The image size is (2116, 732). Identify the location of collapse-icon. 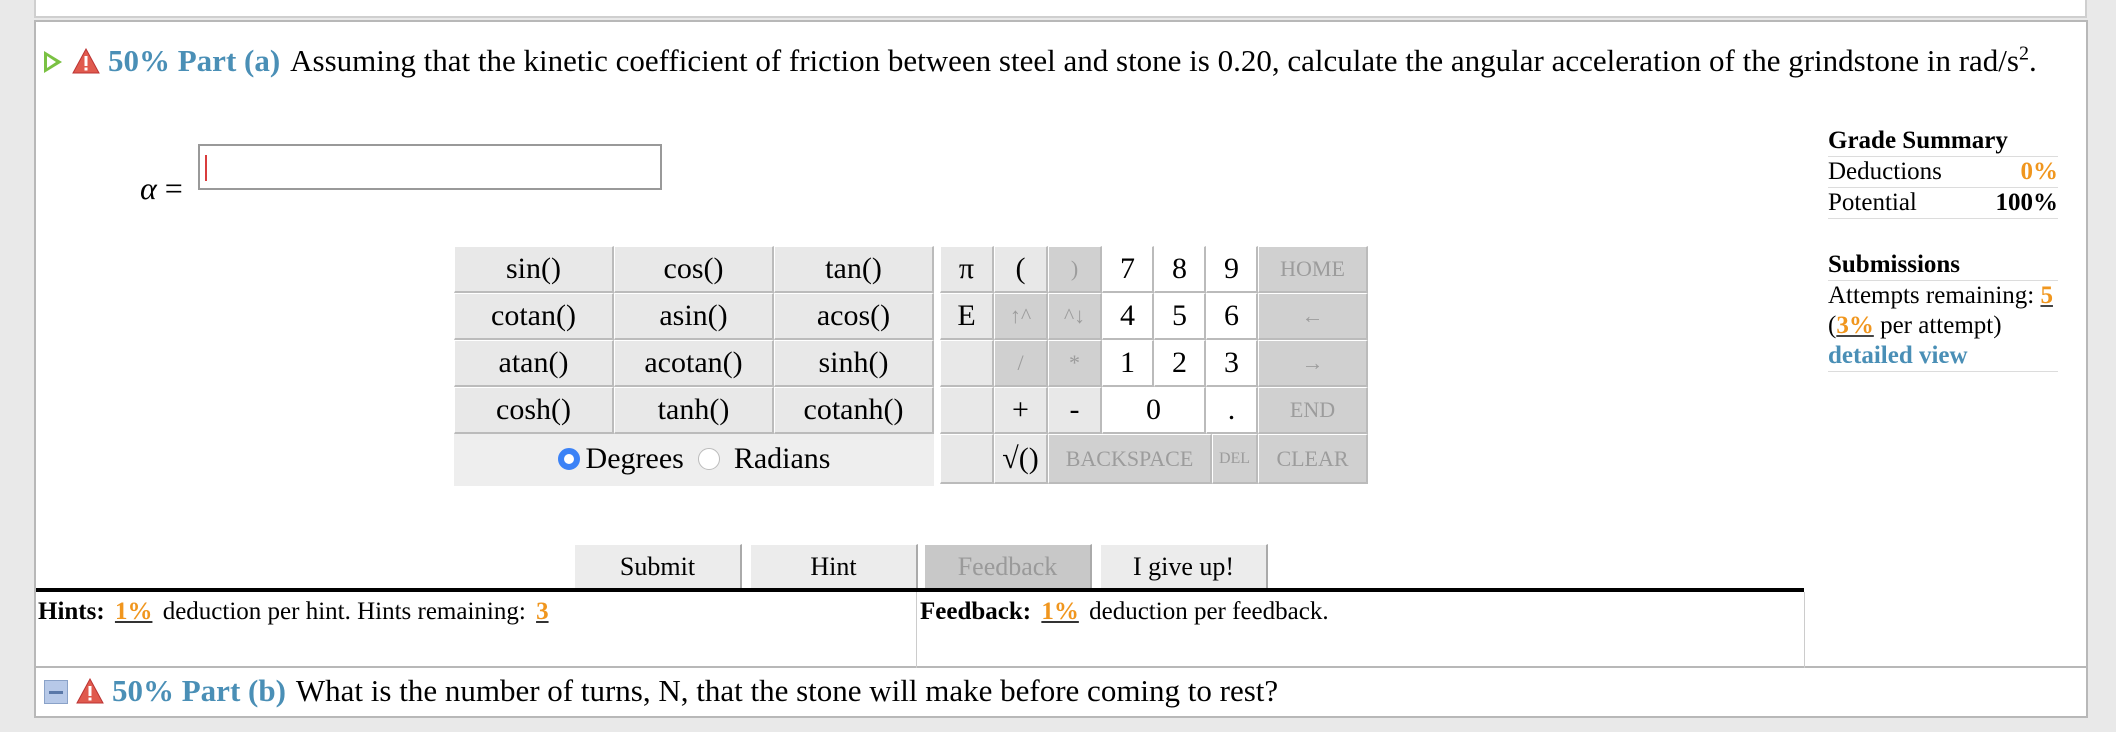
(56, 692).